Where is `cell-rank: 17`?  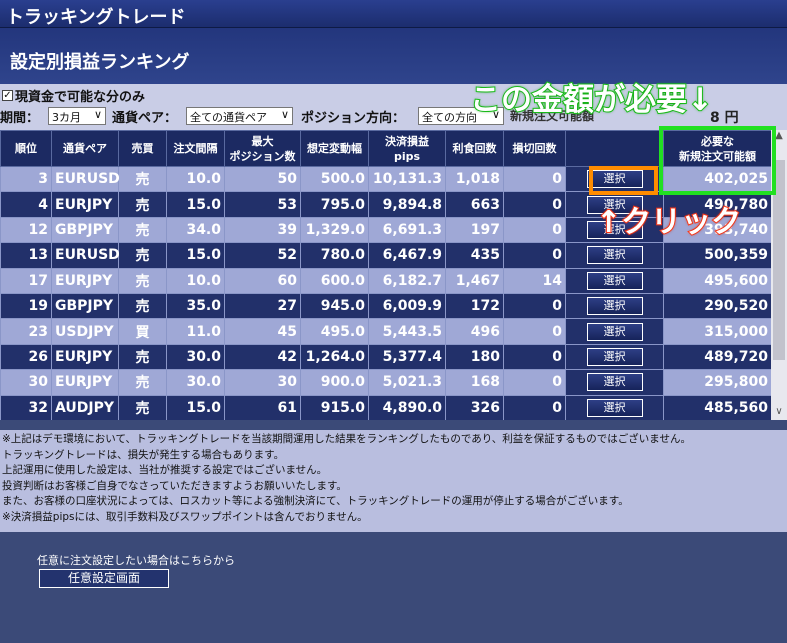 cell-rank: 17 is located at coordinates (26, 280).